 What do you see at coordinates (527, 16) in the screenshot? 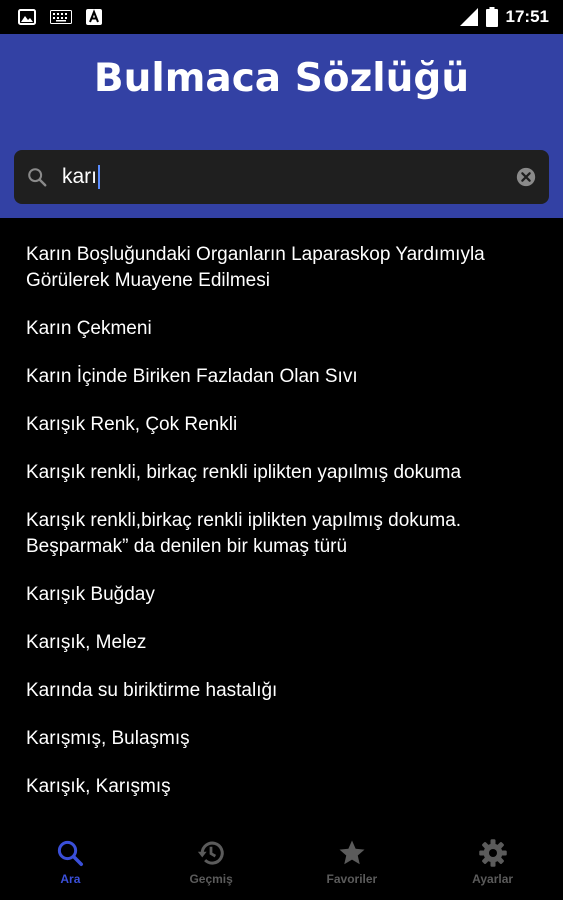
I see `status-time: 17:51` at bounding box center [527, 16].